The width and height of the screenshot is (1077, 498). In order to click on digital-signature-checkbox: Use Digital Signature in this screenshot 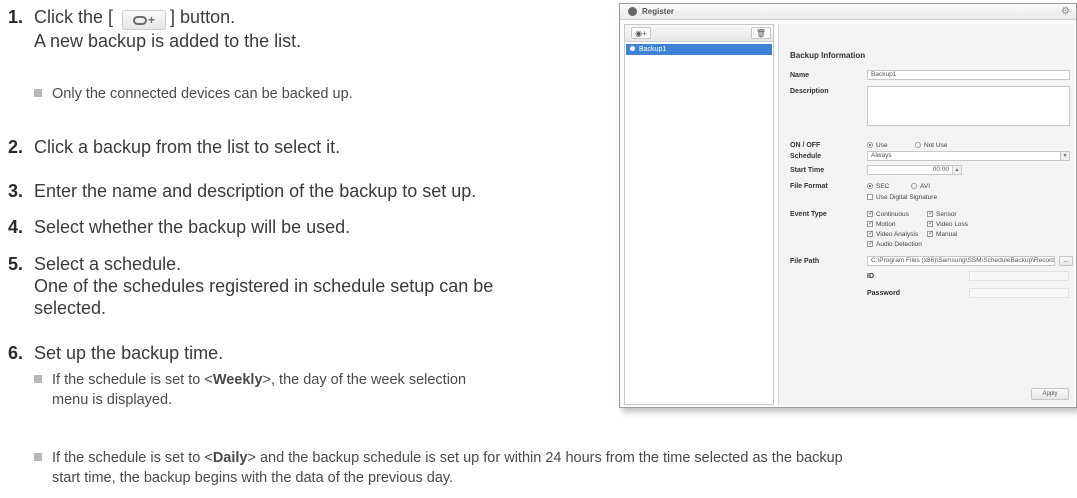, I will do `click(902, 197)`.